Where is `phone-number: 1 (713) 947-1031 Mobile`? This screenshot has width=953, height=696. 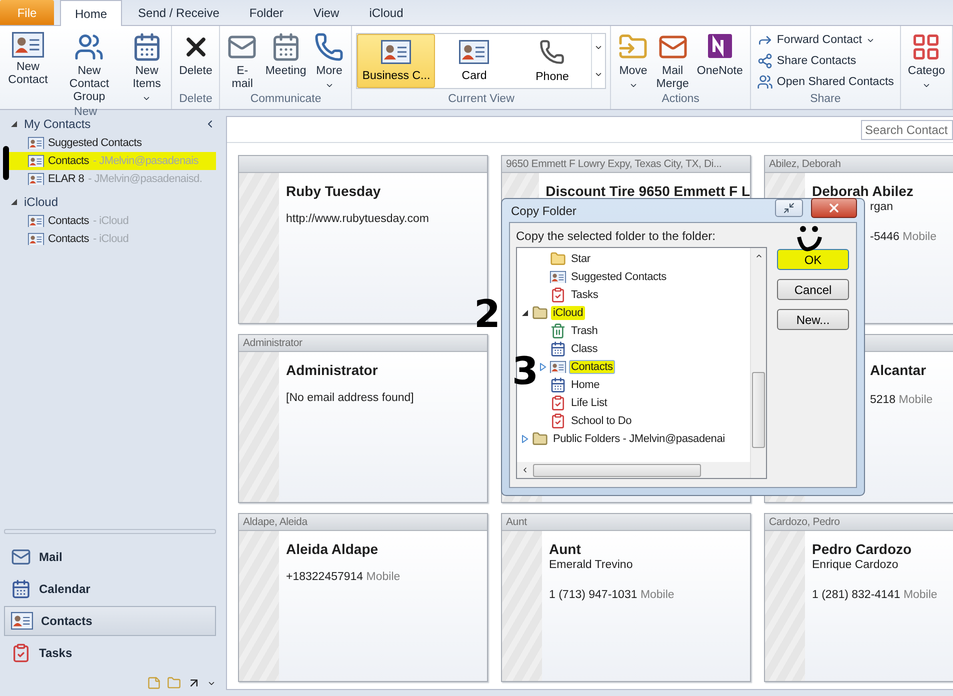 phone-number: 1 (713) 947-1031 Mobile is located at coordinates (611, 595).